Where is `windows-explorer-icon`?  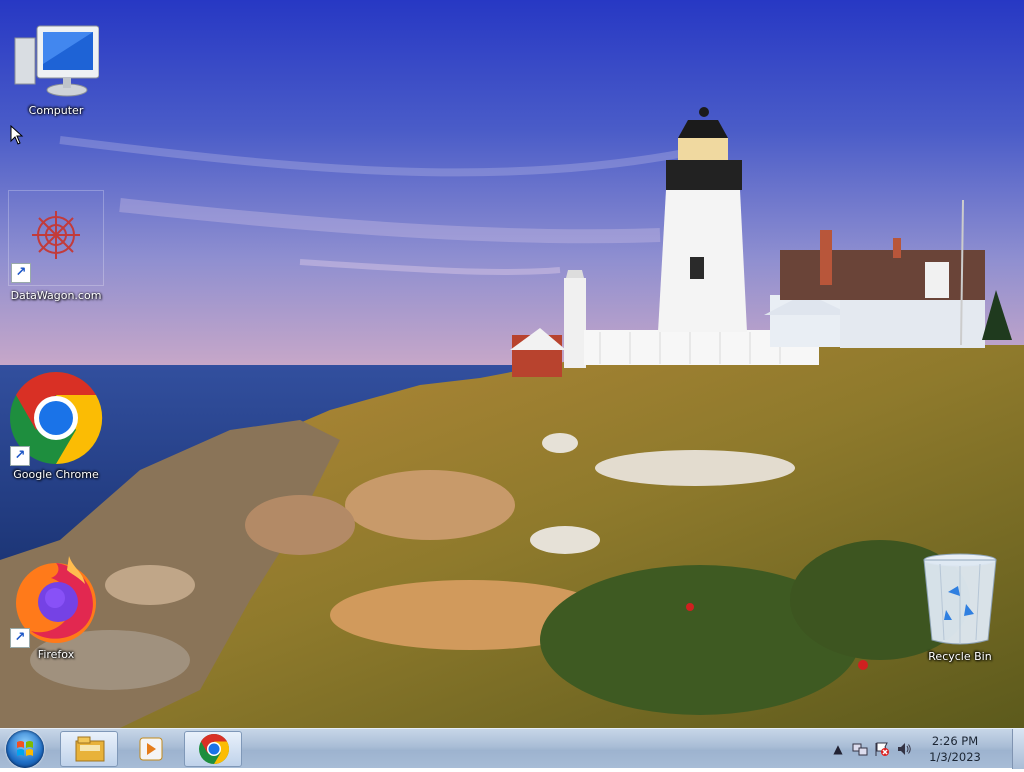
windows-explorer-icon is located at coordinates (90, 749).